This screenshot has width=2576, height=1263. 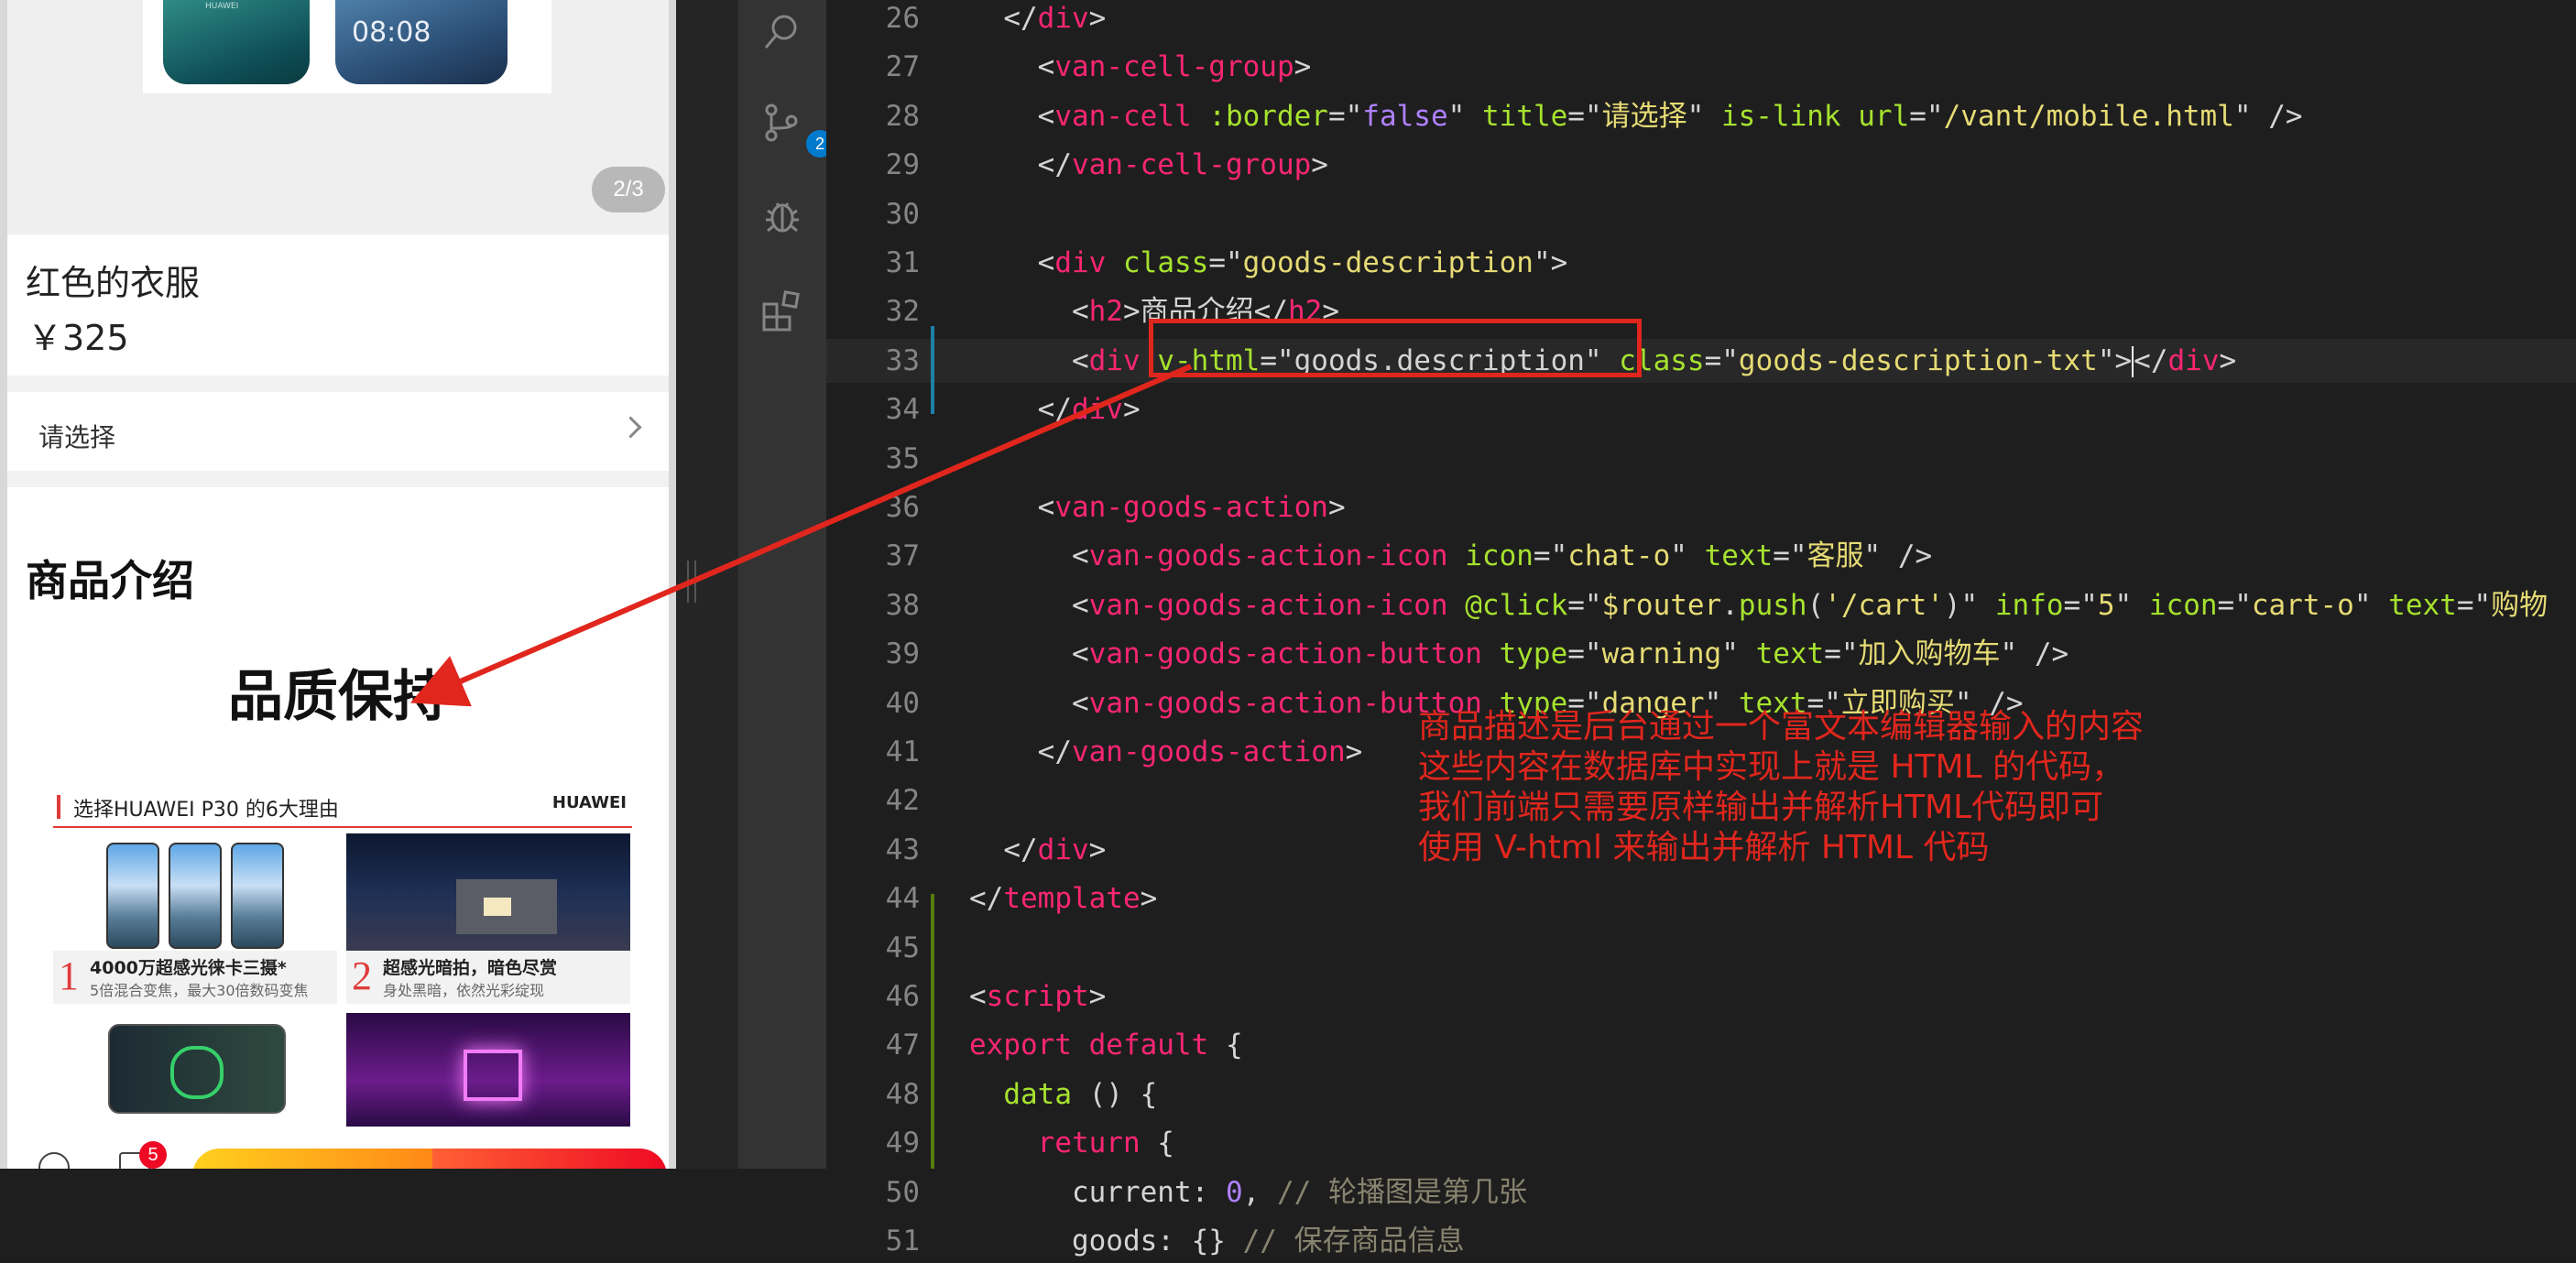 What do you see at coordinates (1782, 727) in the screenshot?
I see `annotation-line: 商品描述是后台通过一个富文本编辑器输入的内容` at bounding box center [1782, 727].